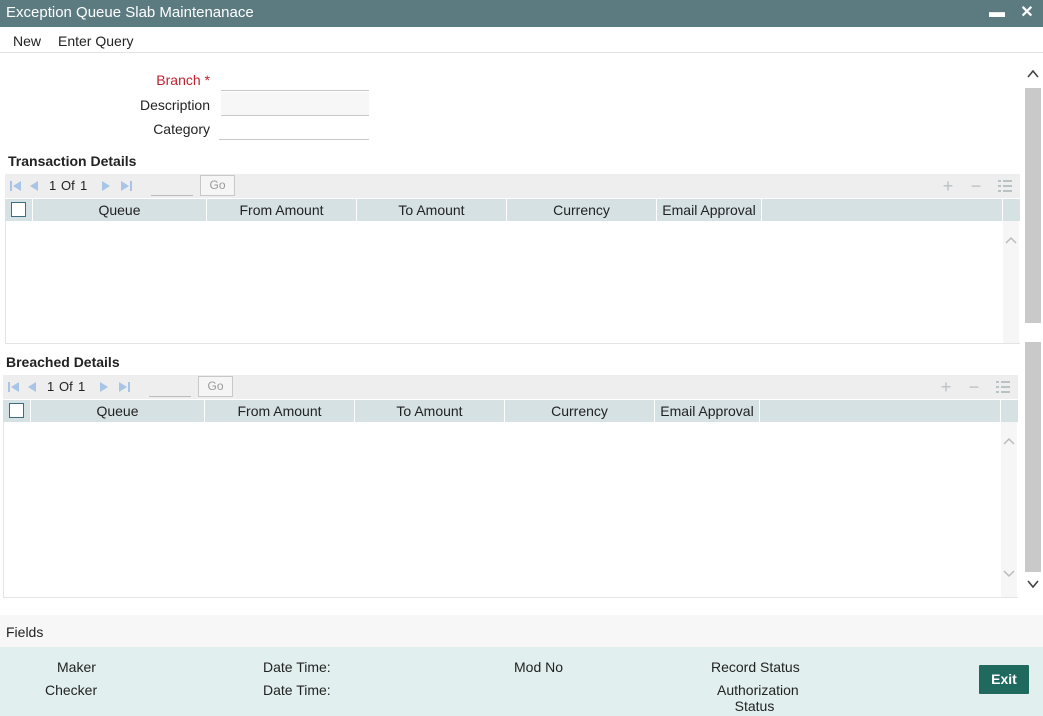 The width and height of the screenshot is (1043, 716). I want to click on description-label: Description, so click(174, 105).